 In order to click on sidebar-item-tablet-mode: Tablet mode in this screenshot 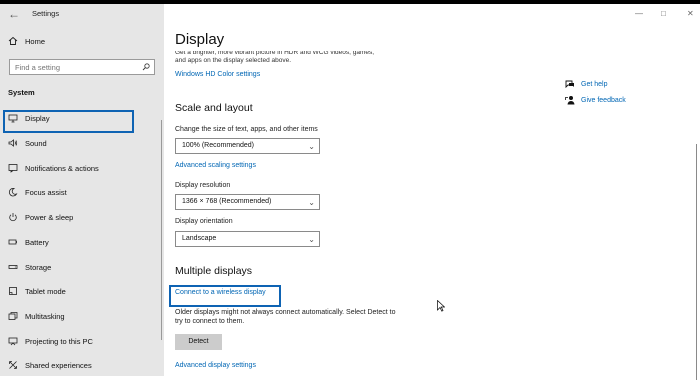, I will do `click(82, 291)`.